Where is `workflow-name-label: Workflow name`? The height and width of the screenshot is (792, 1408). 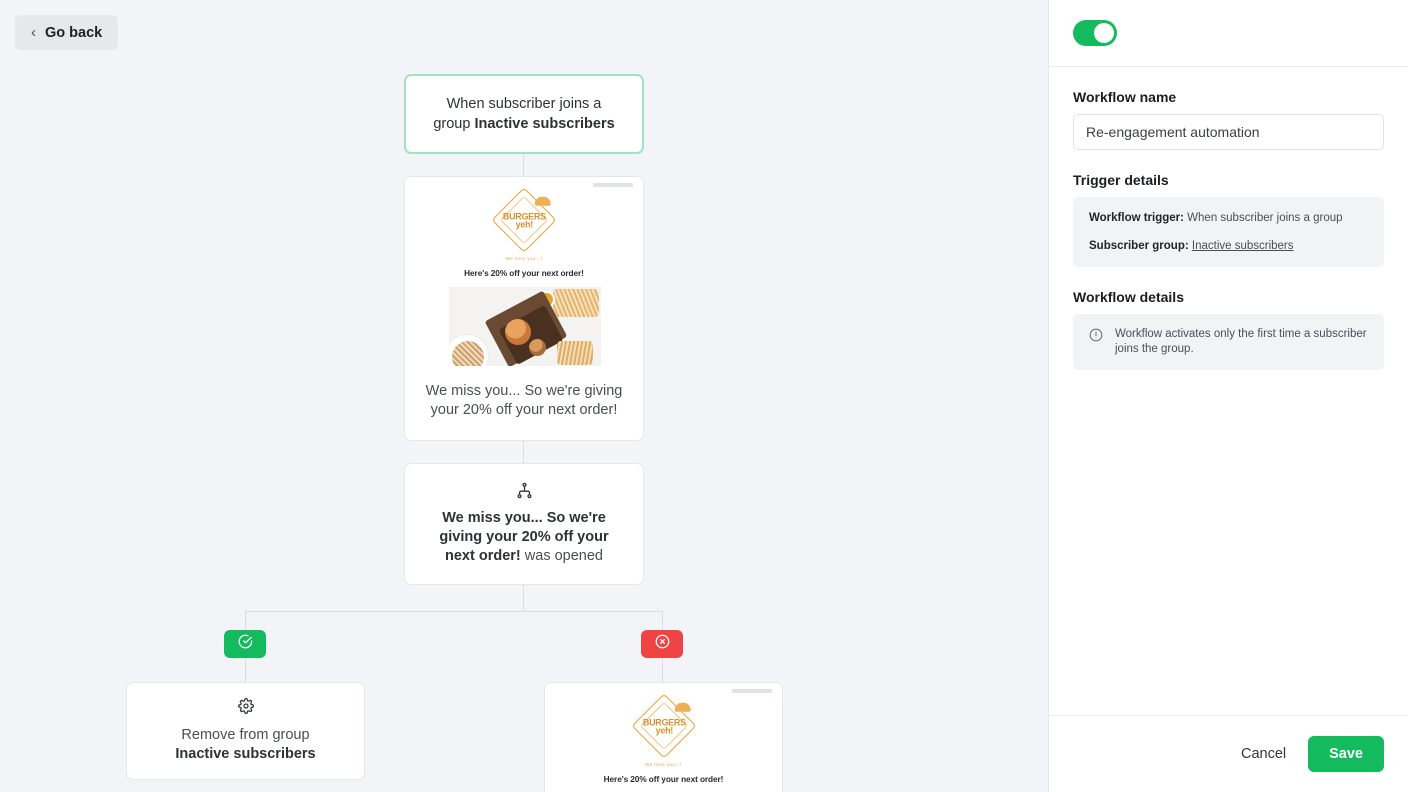
workflow-name-label: Workflow name is located at coordinates (1125, 97).